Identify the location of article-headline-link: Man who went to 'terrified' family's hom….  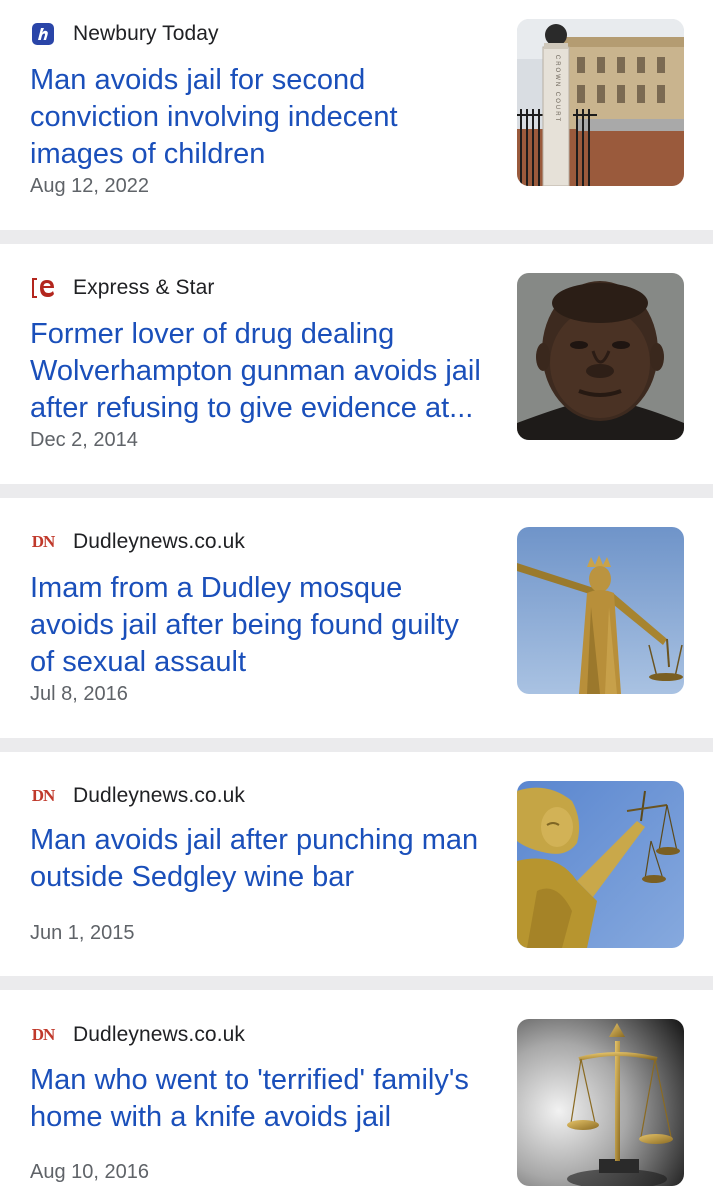
(260, 1099).